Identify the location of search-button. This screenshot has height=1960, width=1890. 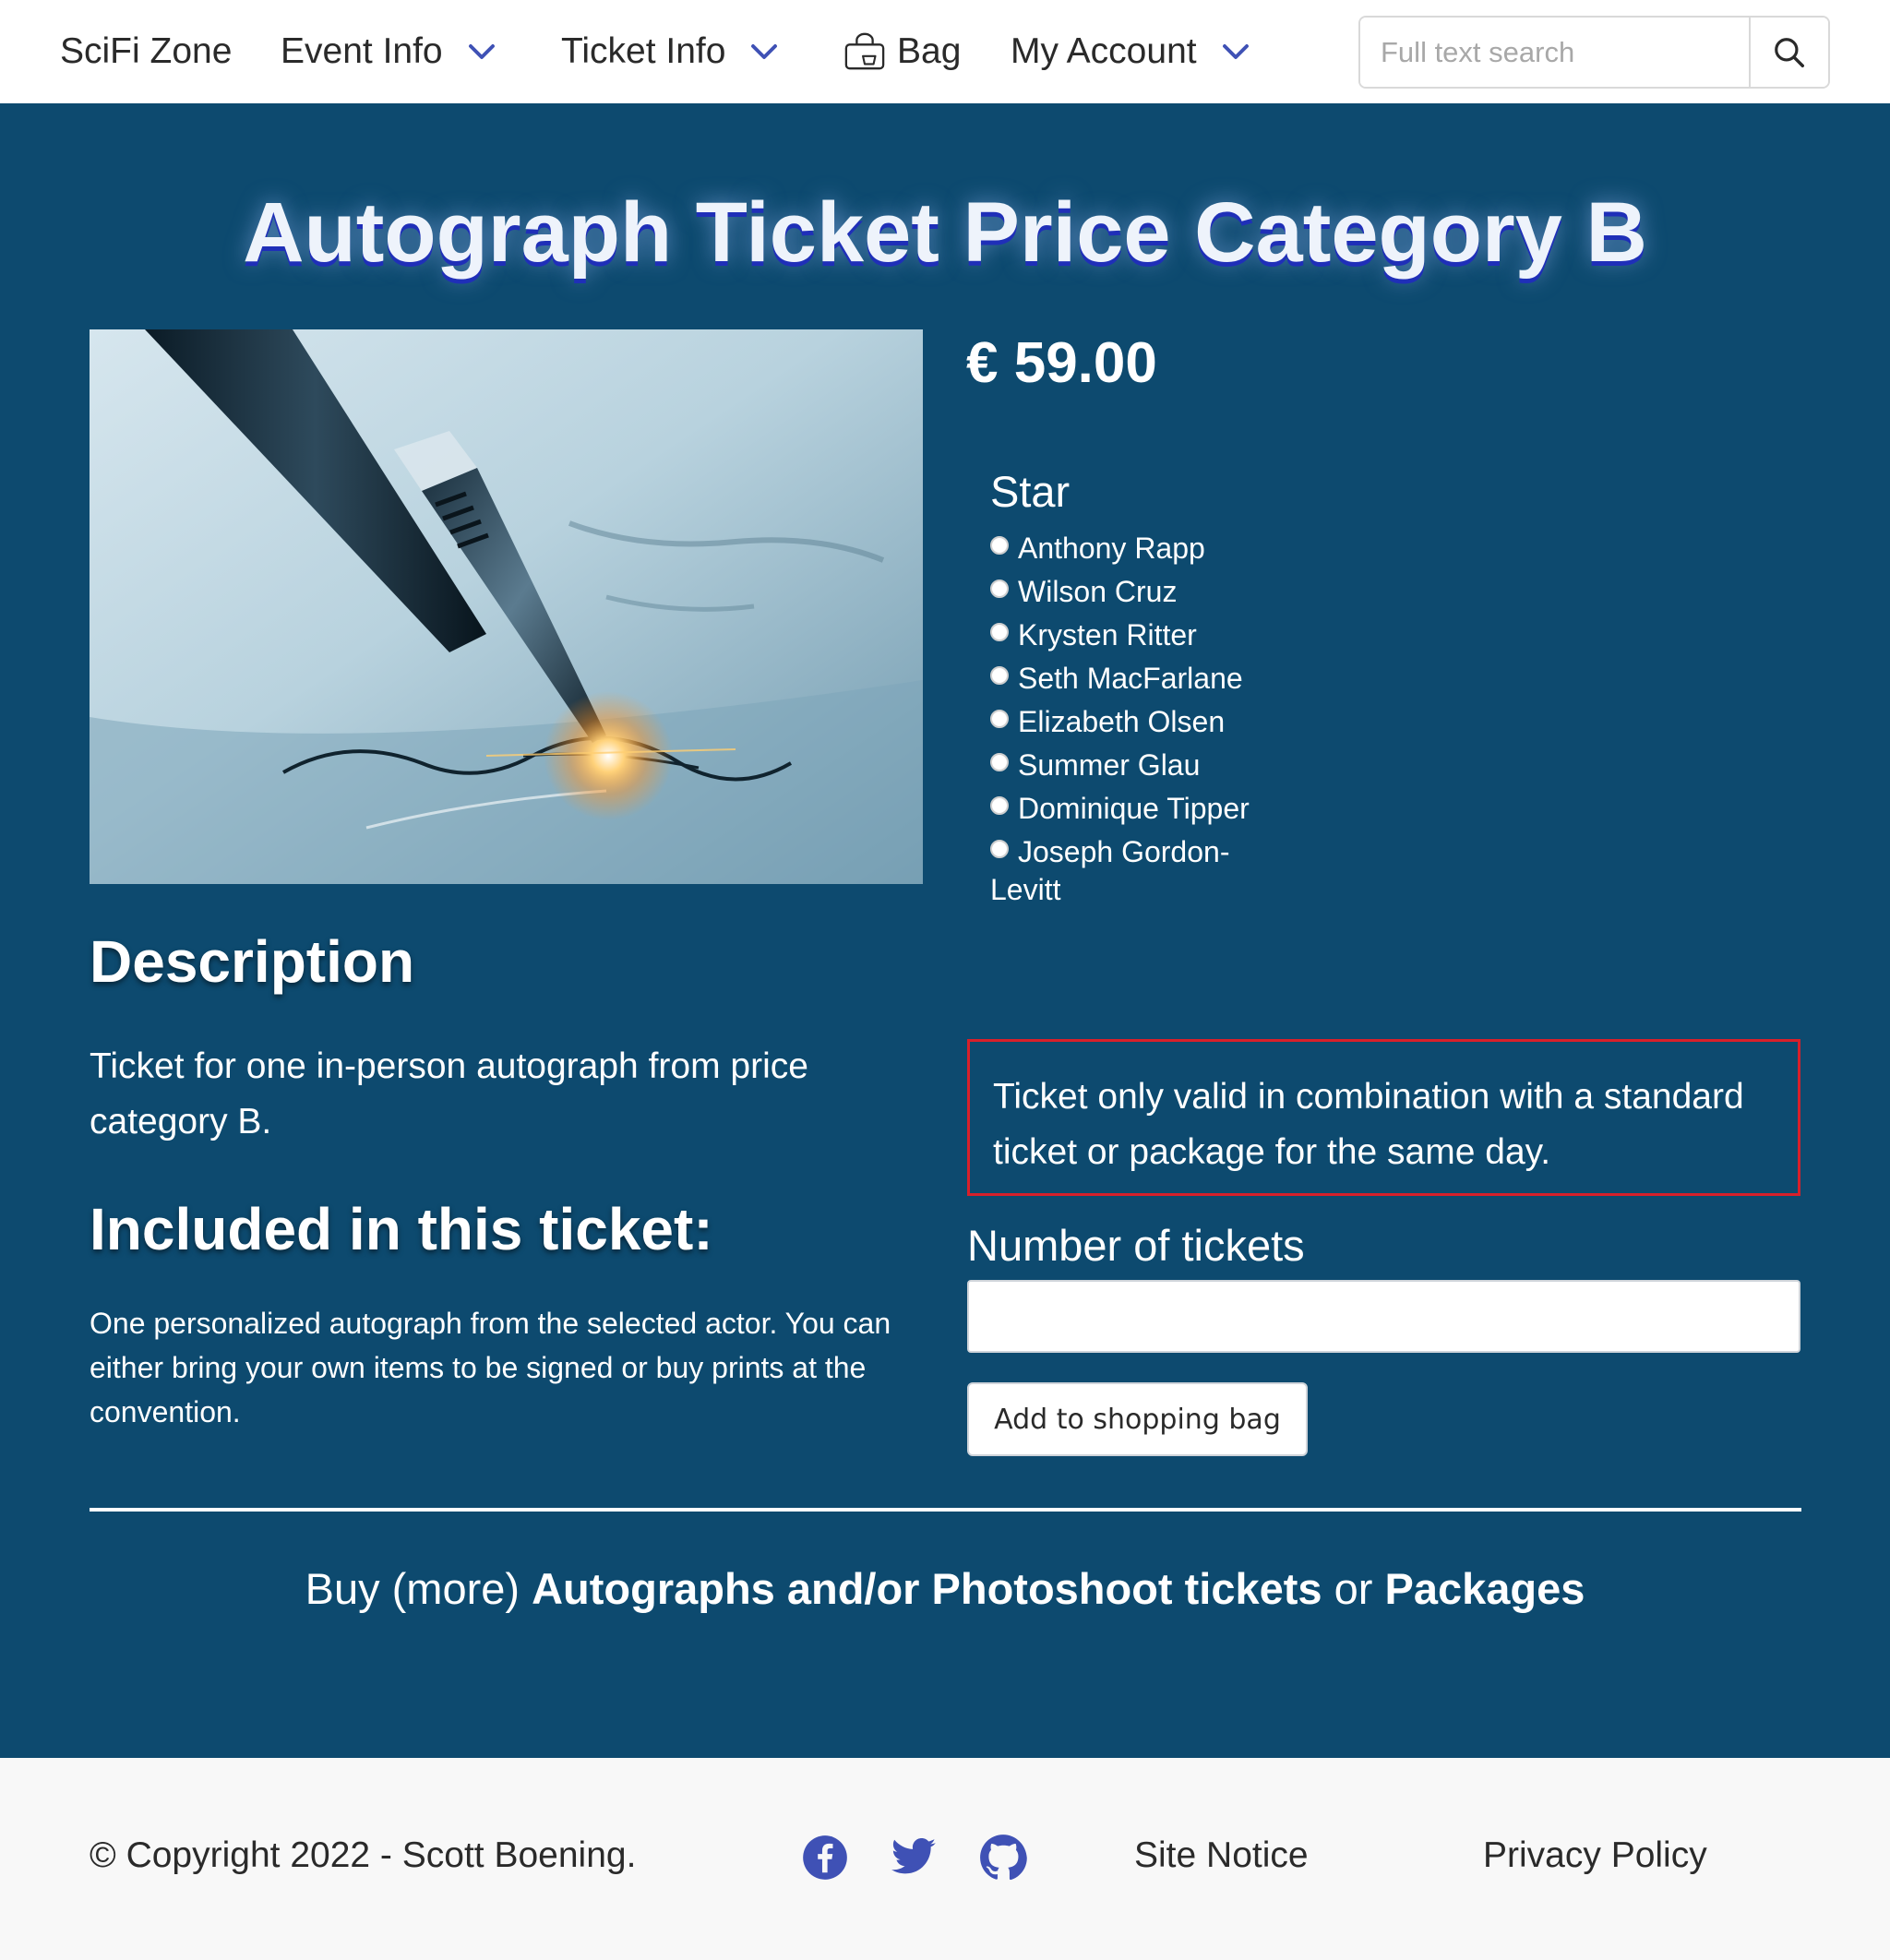
(1789, 52).